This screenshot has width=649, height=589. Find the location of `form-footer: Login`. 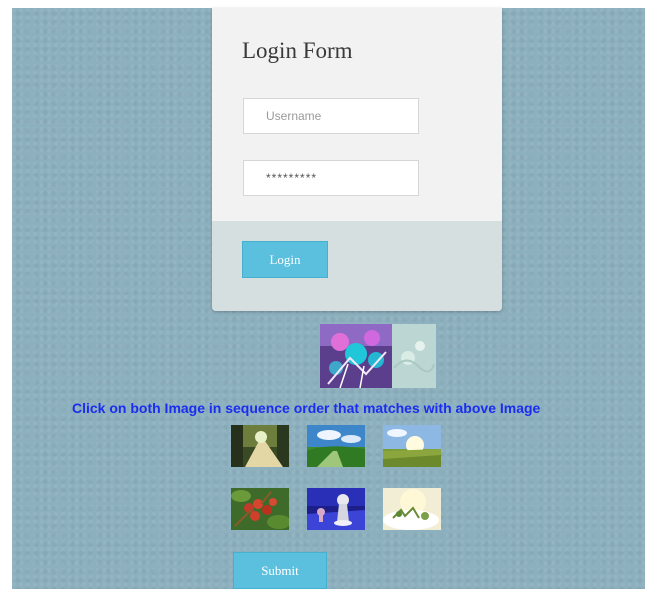

form-footer: Login is located at coordinates (357, 266).